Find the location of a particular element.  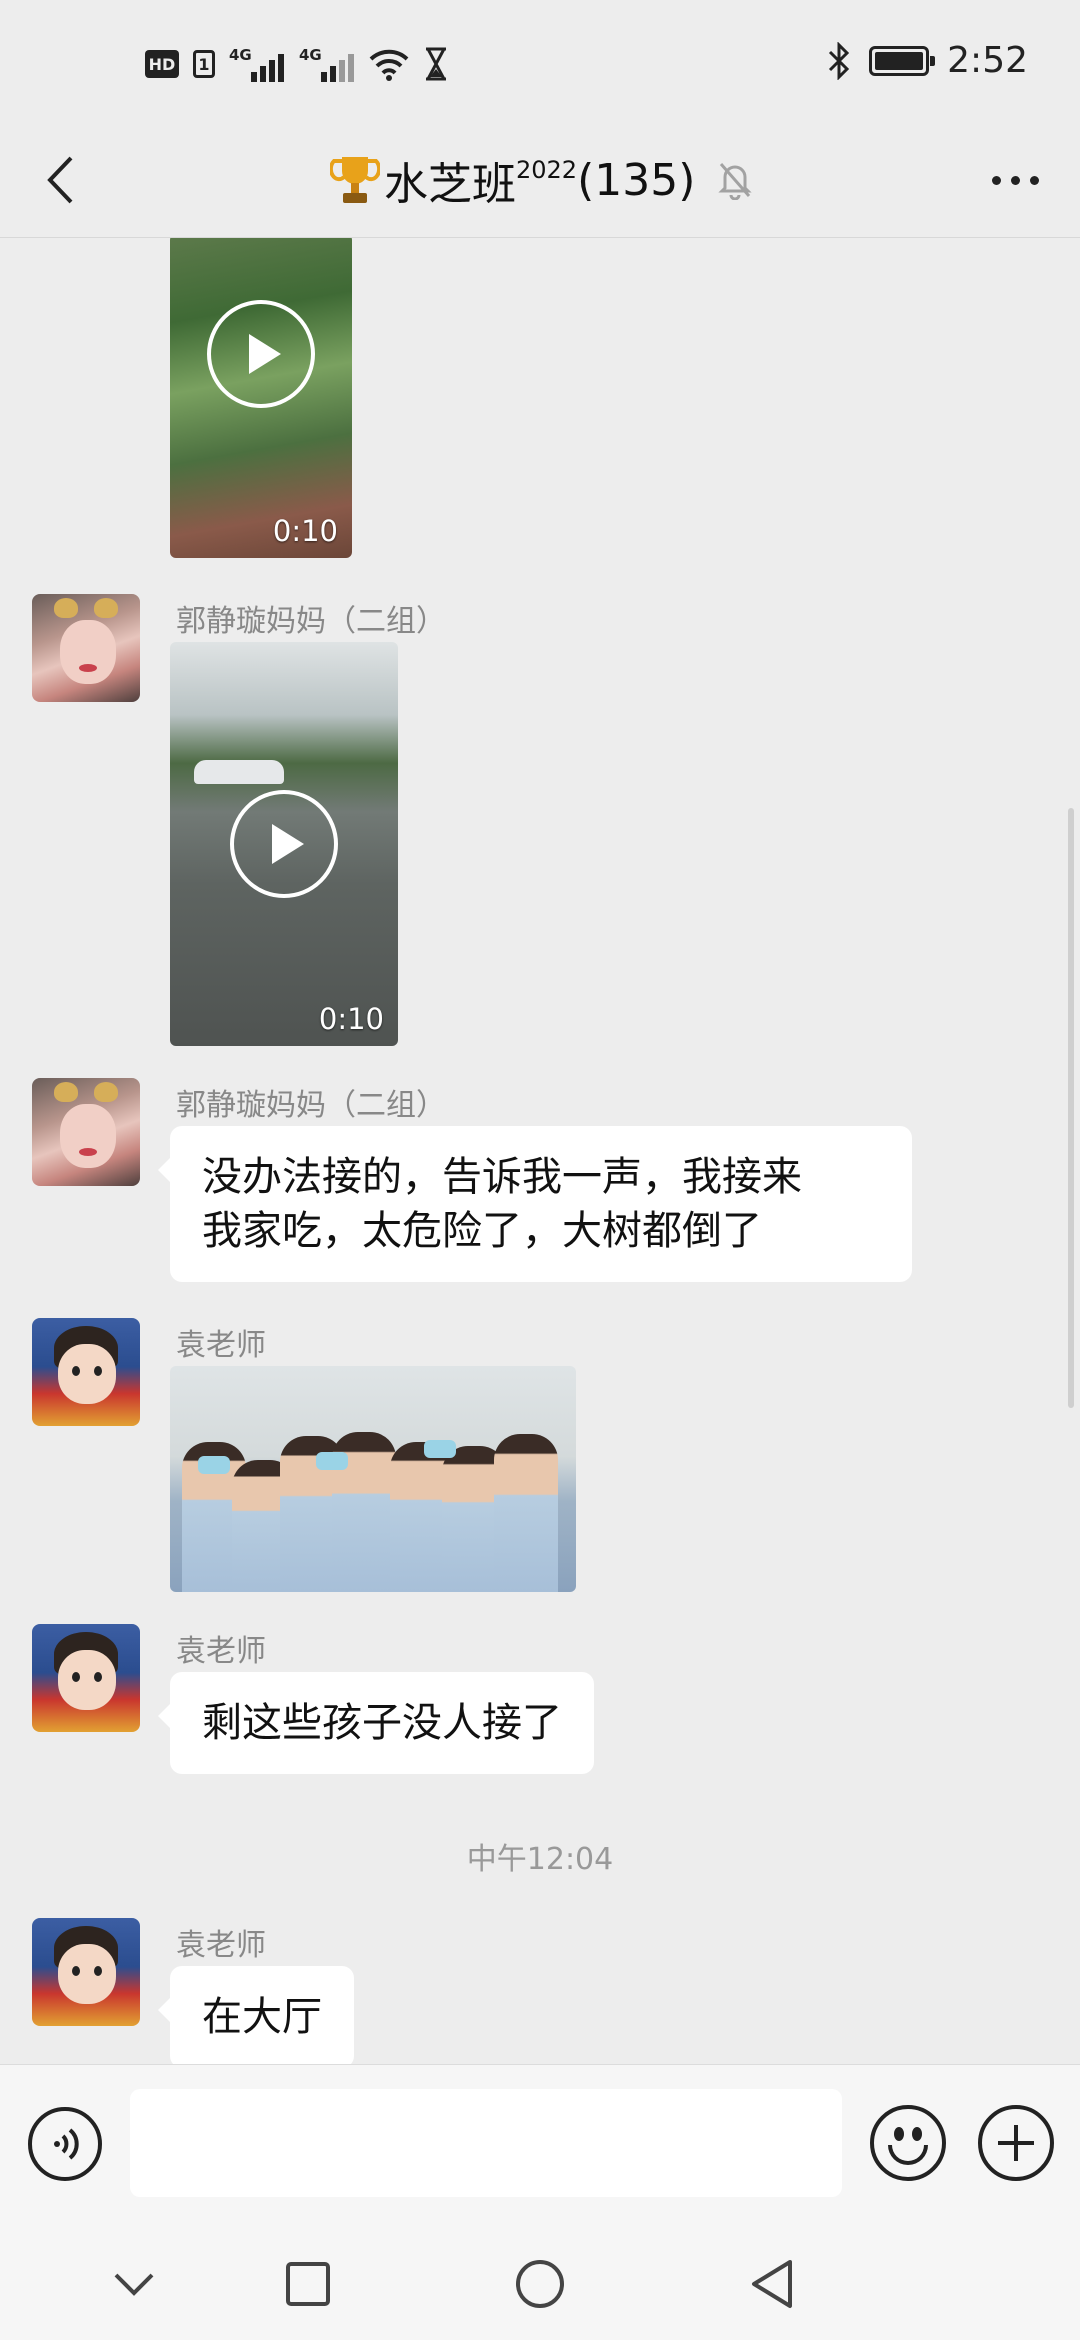

message-input-bar is located at coordinates (540, 2144).